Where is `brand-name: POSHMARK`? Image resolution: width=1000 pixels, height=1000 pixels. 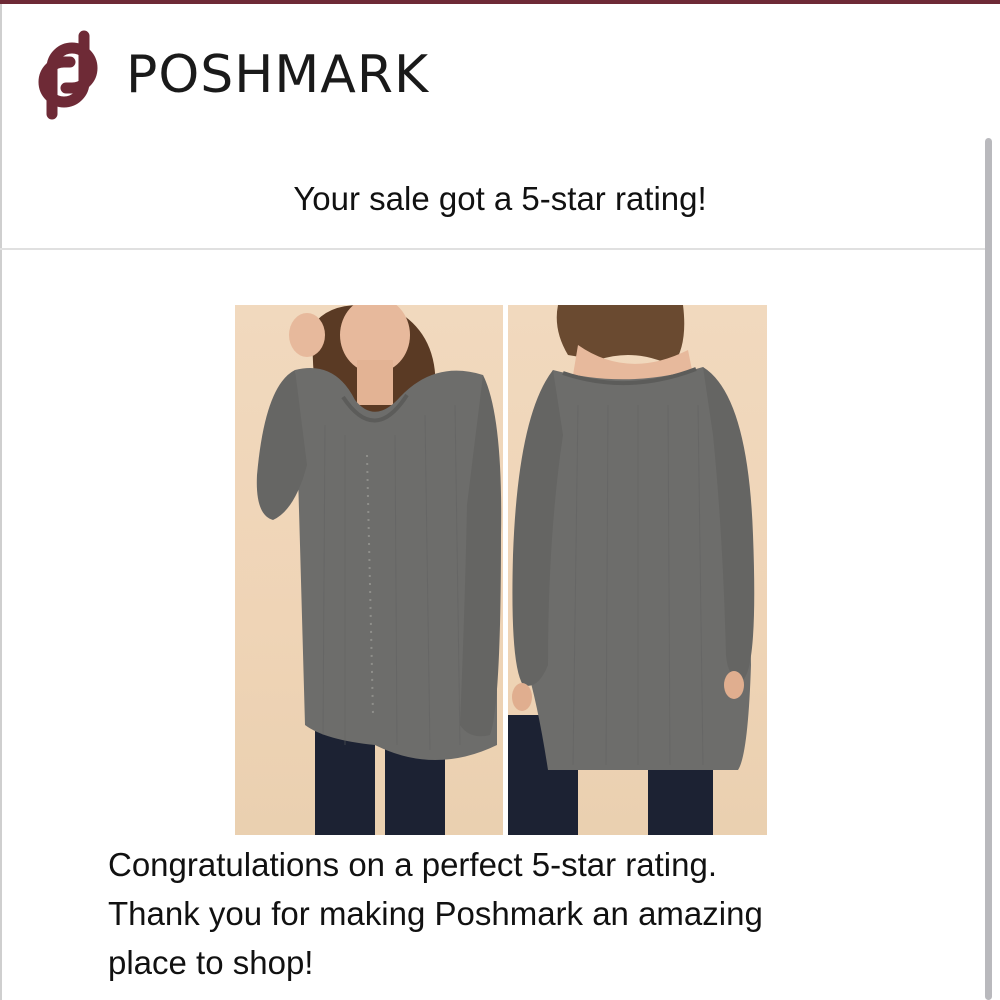 brand-name: POSHMARK is located at coordinates (278, 75).